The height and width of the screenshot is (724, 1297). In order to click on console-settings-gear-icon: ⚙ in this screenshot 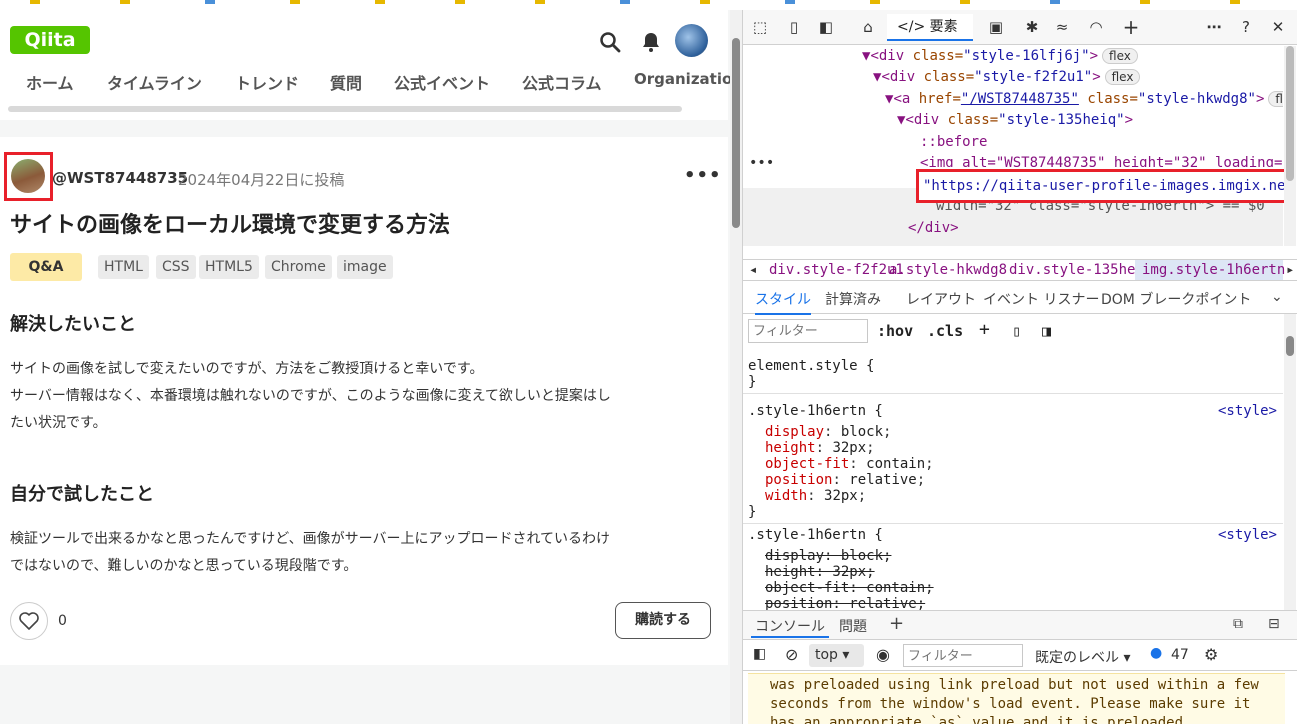, I will do `click(1211, 654)`.